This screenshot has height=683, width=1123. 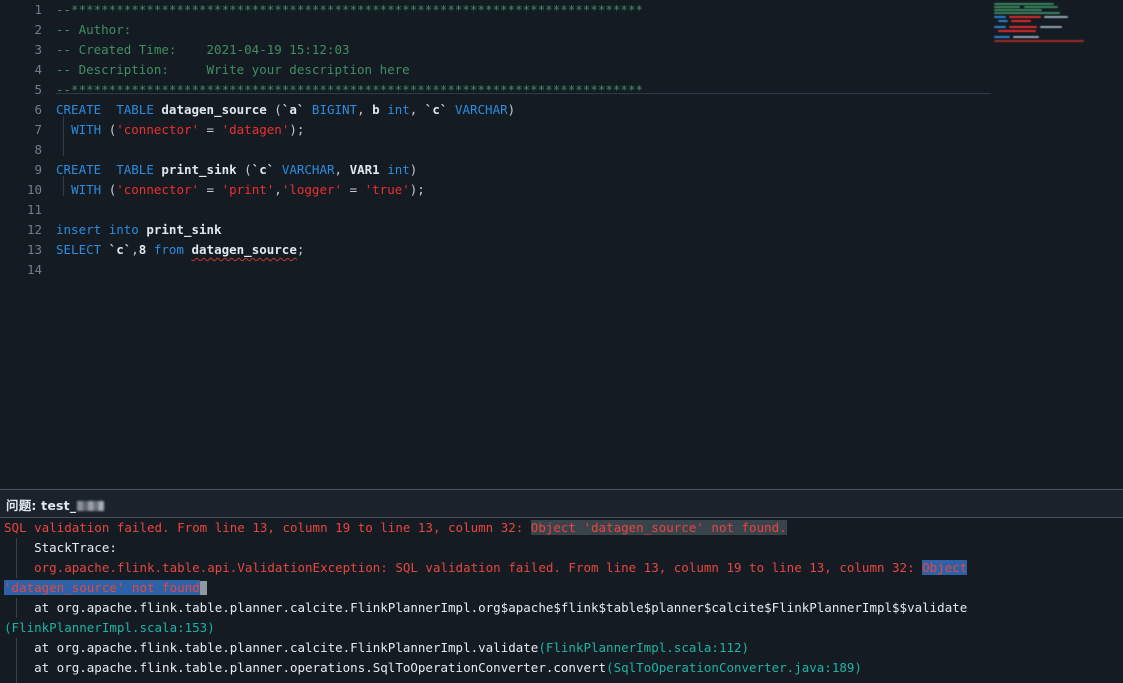 What do you see at coordinates (86, 129) in the screenshot?
I see `code-token: WITH` at bounding box center [86, 129].